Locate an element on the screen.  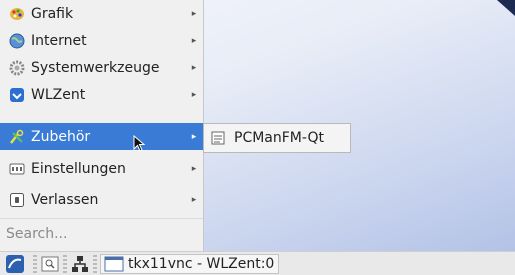
taskbar-window-button: tkx11vnc - WLZent:0 is located at coordinates (190, 263).